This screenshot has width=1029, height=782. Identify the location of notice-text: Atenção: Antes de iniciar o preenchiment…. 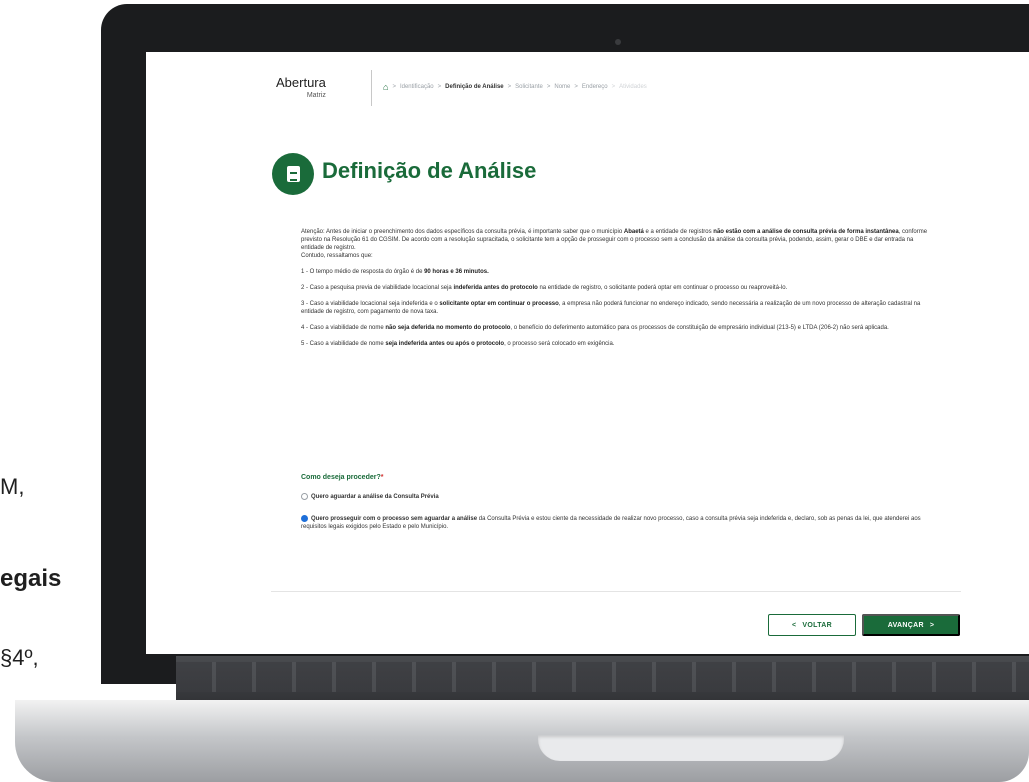
(617, 288).